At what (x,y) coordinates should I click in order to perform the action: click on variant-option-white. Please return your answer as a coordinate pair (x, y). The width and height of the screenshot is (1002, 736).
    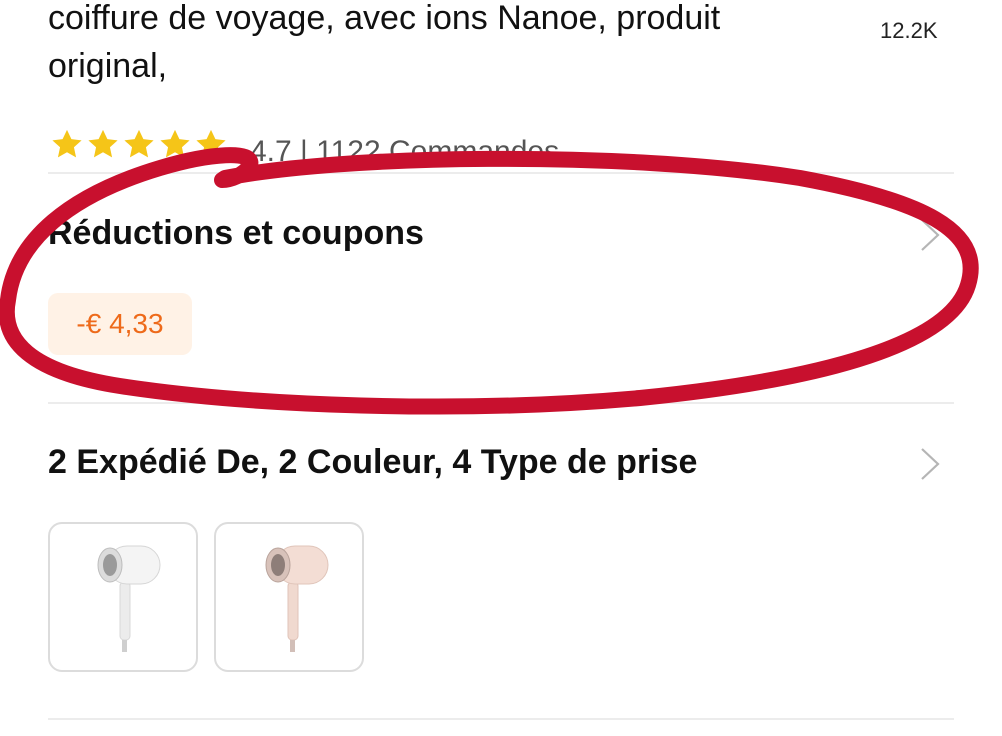
    Looking at the image, I should click on (123, 597).